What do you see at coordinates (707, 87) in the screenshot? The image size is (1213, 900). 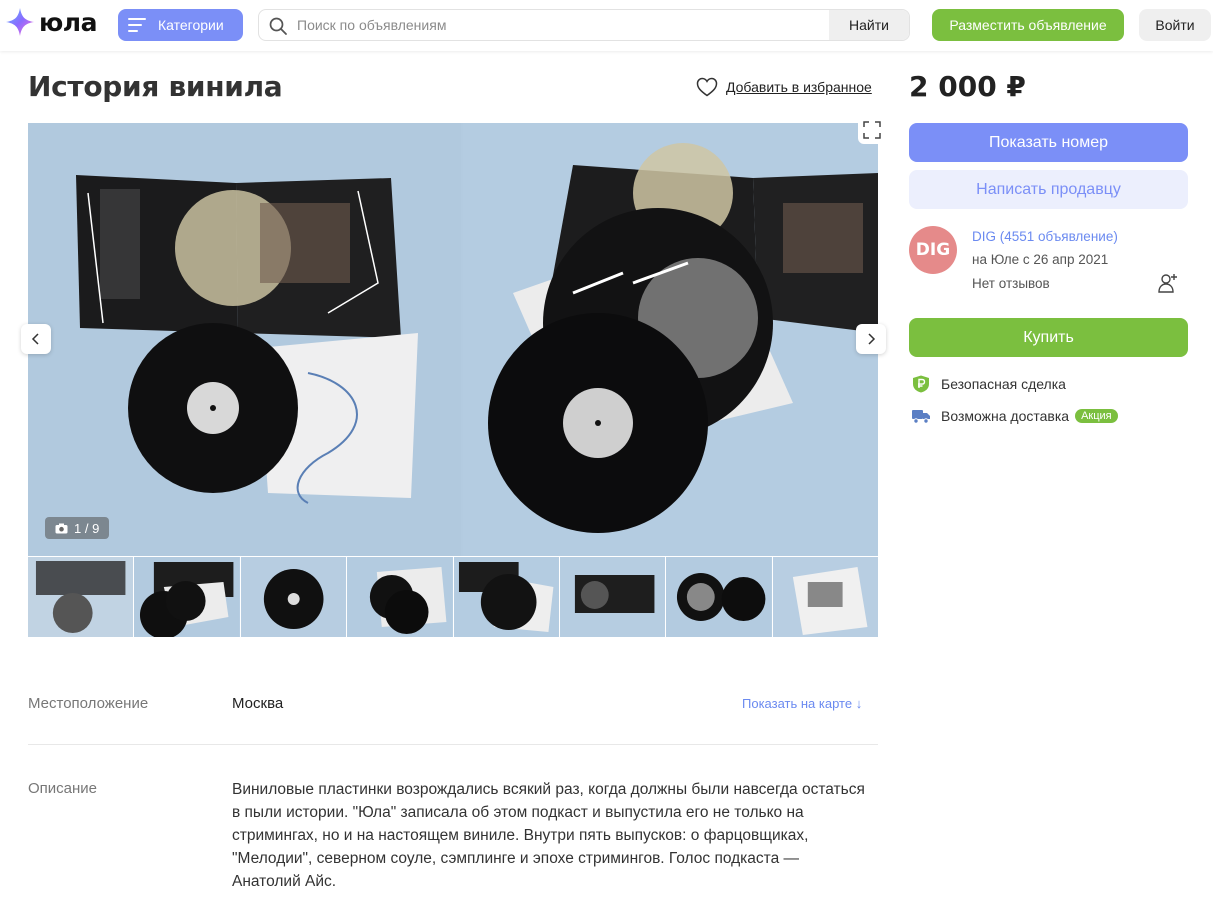 I see `heart-icon` at bounding box center [707, 87].